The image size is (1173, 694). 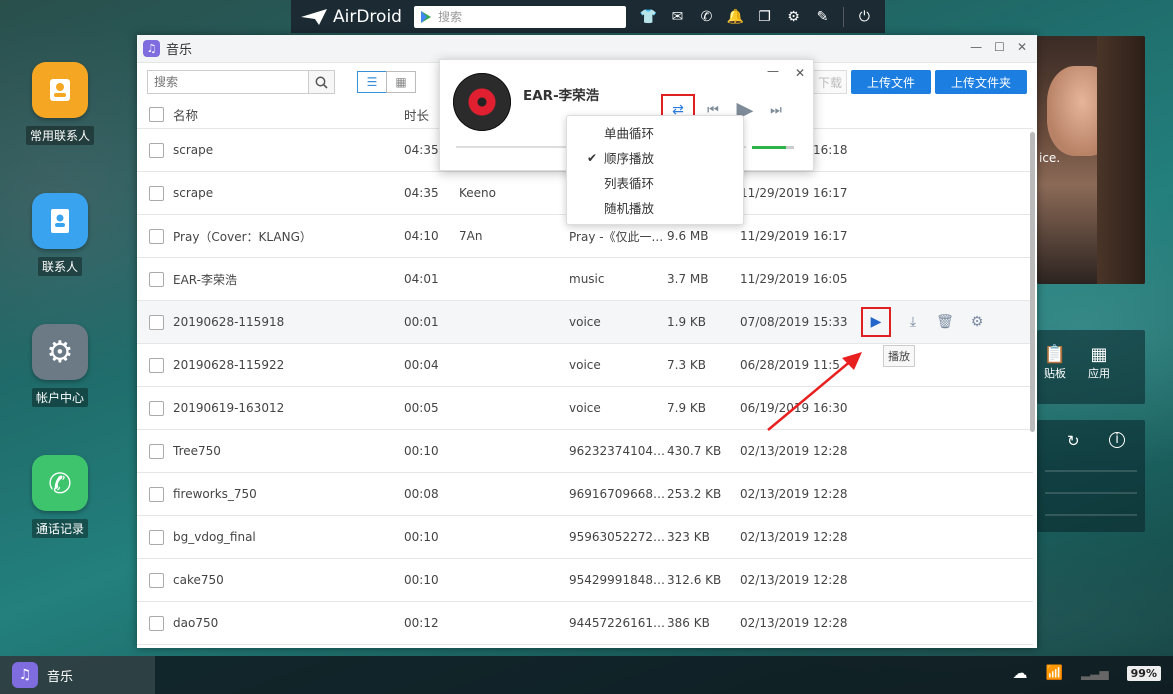 I want to click on now-playing-title: EAR-李荣浩, so click(x=561, y=96).